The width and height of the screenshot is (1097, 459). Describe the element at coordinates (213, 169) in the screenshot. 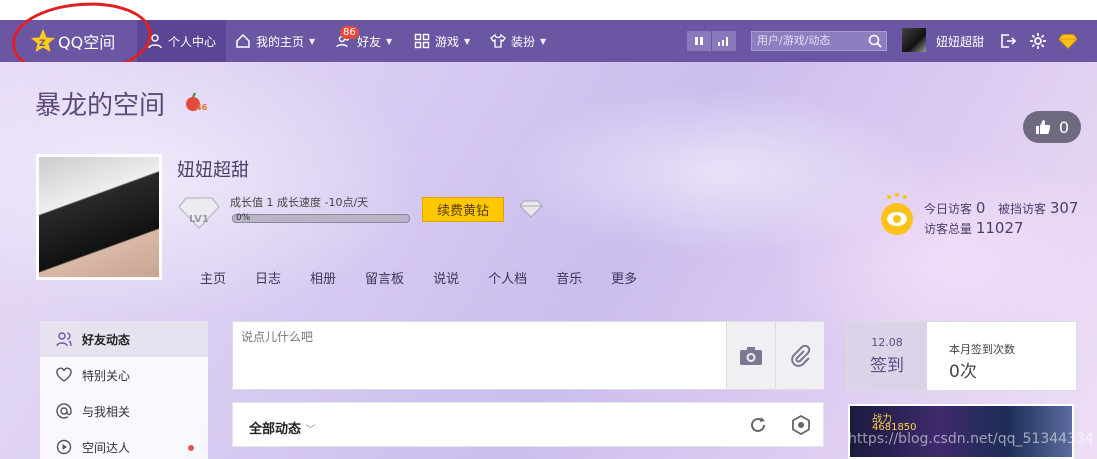

I see `profile-username: 妞妞超甜` at that location.